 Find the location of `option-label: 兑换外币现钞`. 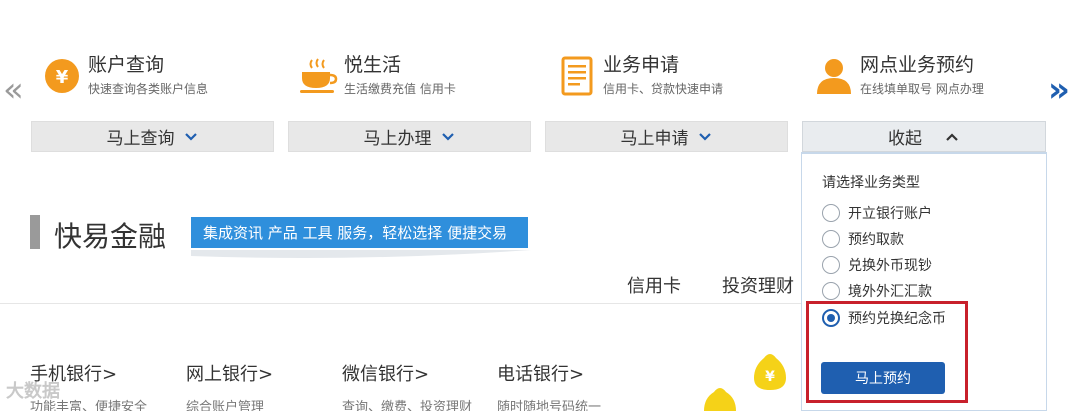

option-label: 兑换外币现钞 is located at coordinates (890, 266).